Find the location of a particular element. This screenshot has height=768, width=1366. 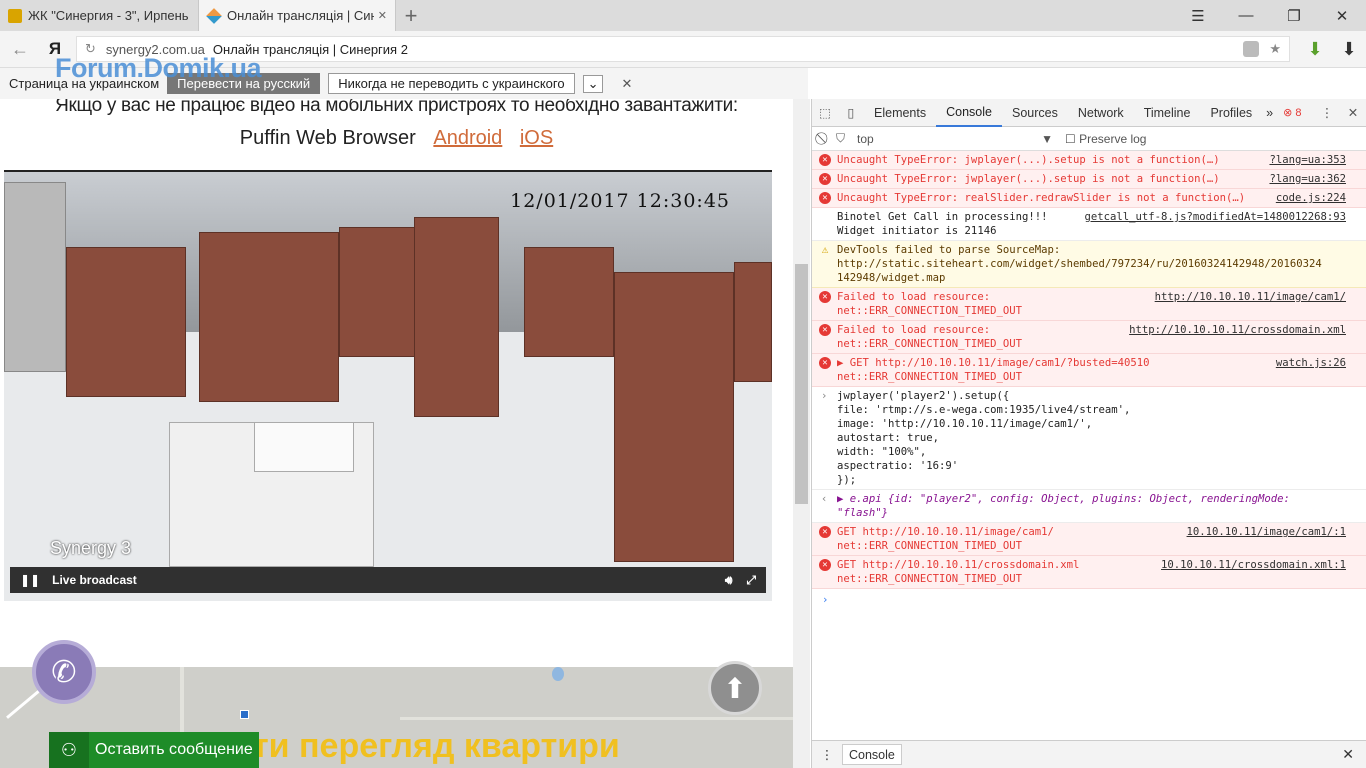

watermark-logo: Forum.Domik.ua is located at coordinates (158, 68).